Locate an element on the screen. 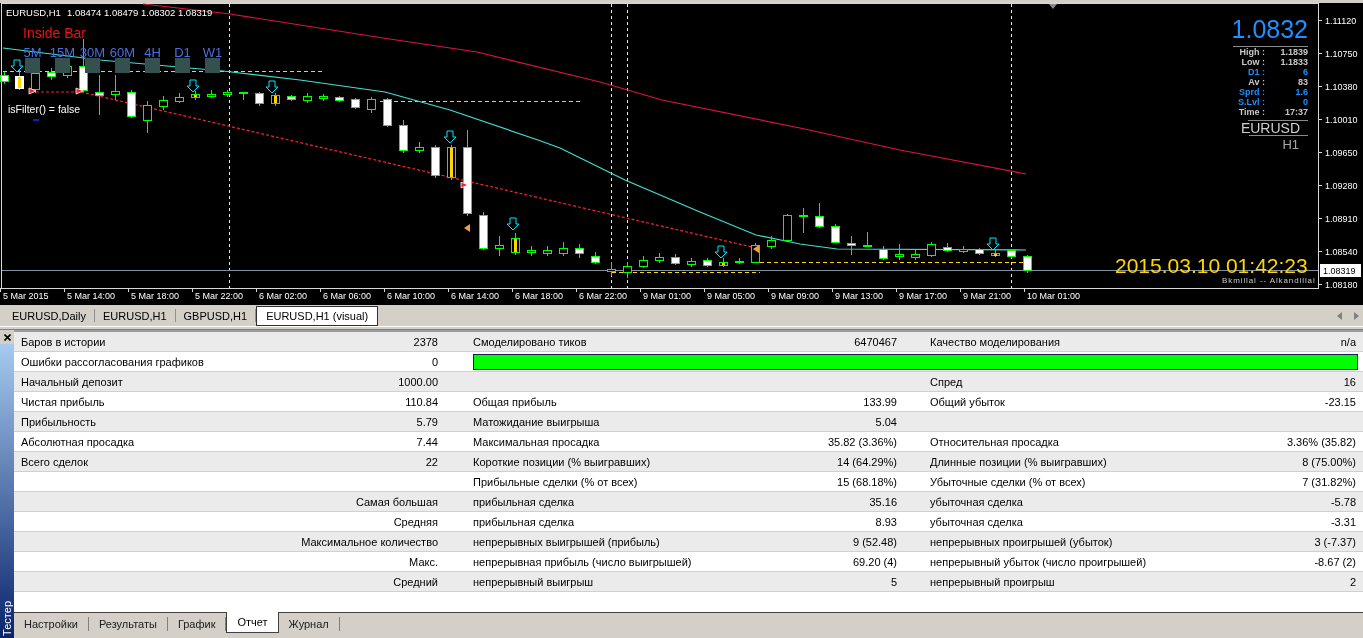 The width and height of the screenshot is (1363, 638). triangle-marker-icon is located at coordinates (467, 228).